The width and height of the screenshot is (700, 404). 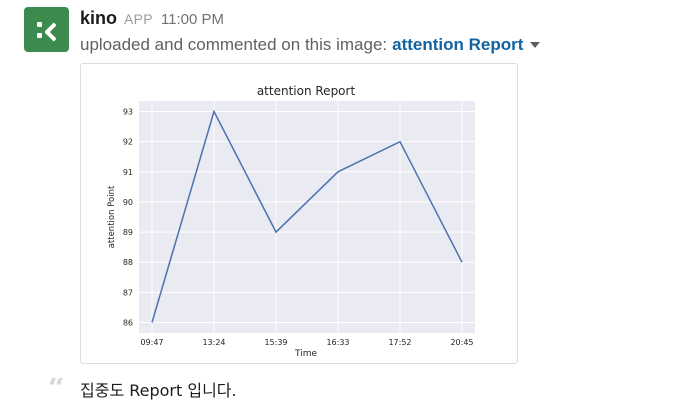 I want to click on x-tick-labels: 09:47 13:24 15:39 16:33 17:52 20:45, so click(x=306, y=342).